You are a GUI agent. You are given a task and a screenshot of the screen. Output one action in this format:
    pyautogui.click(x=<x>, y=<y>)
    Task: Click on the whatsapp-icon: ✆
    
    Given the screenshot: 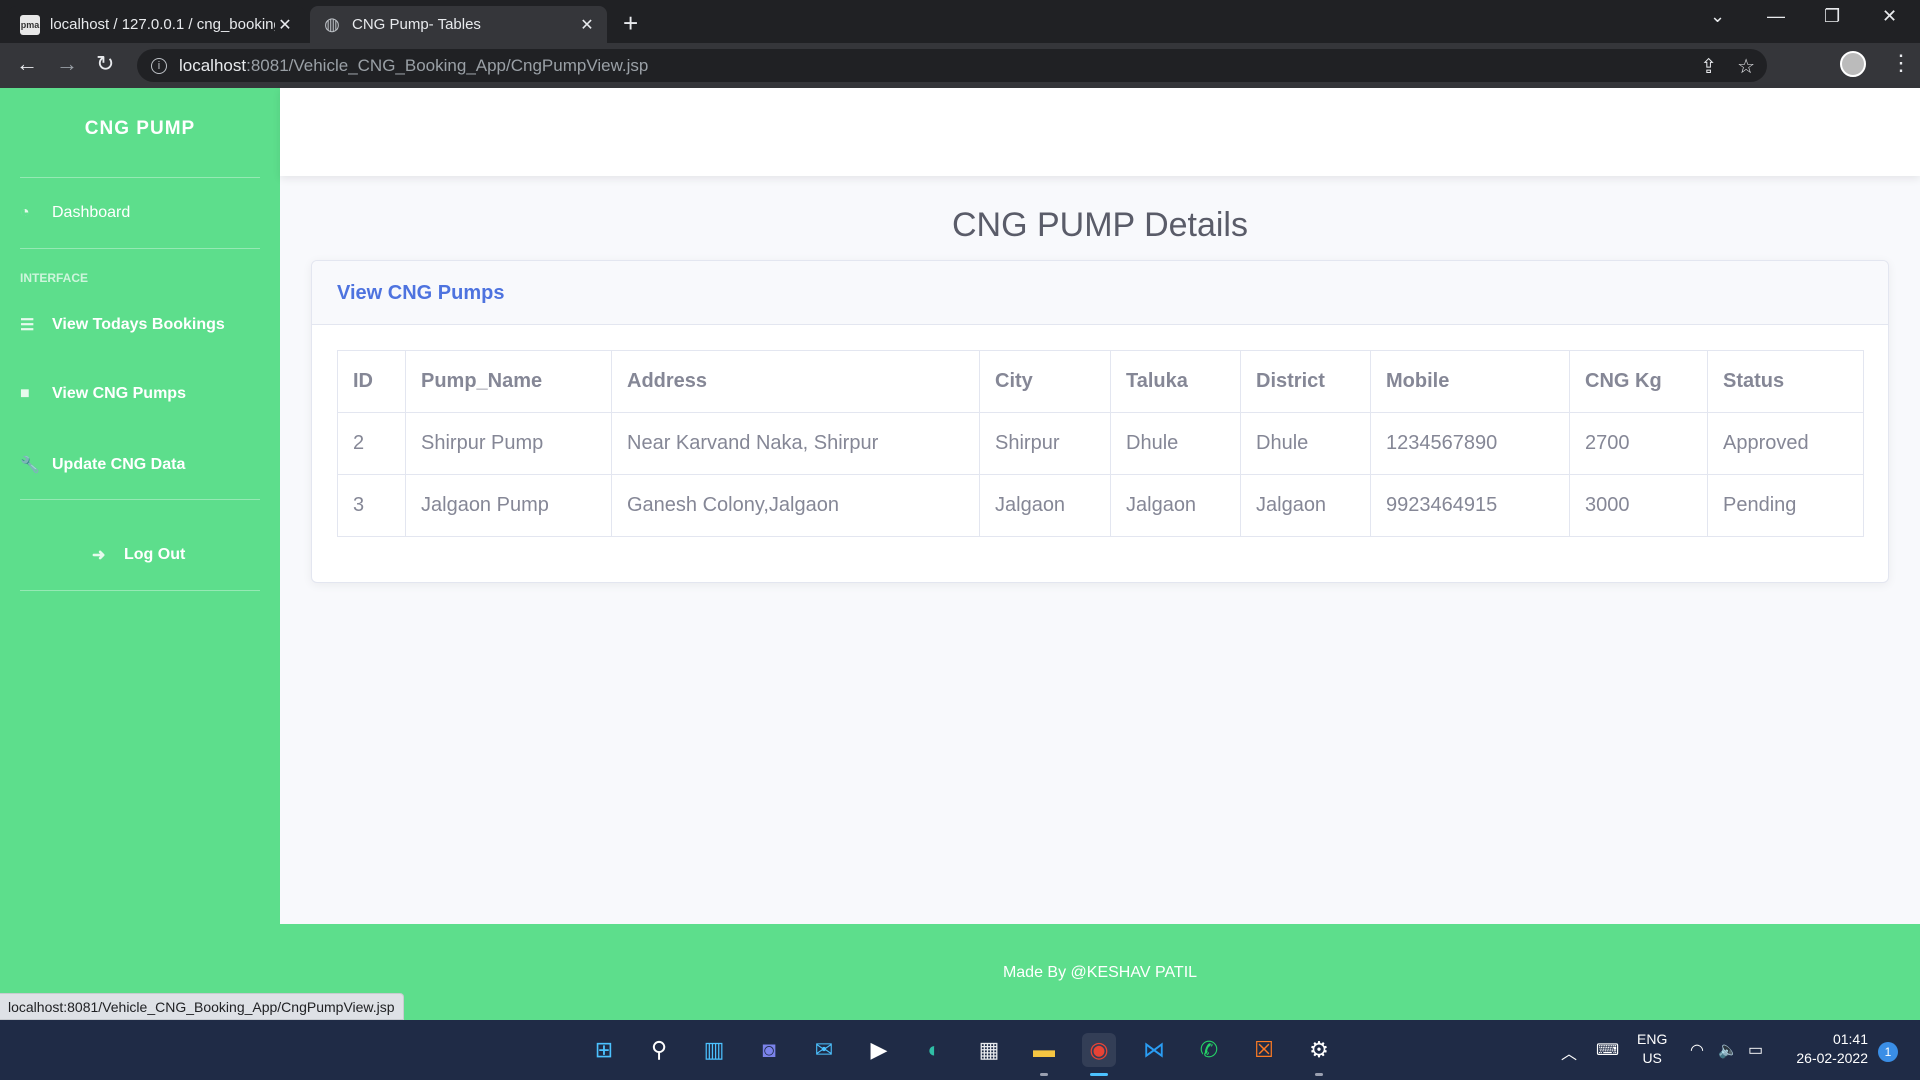 What is the action you would take?
    pyautogui.click(x=1209, y=1050)
    